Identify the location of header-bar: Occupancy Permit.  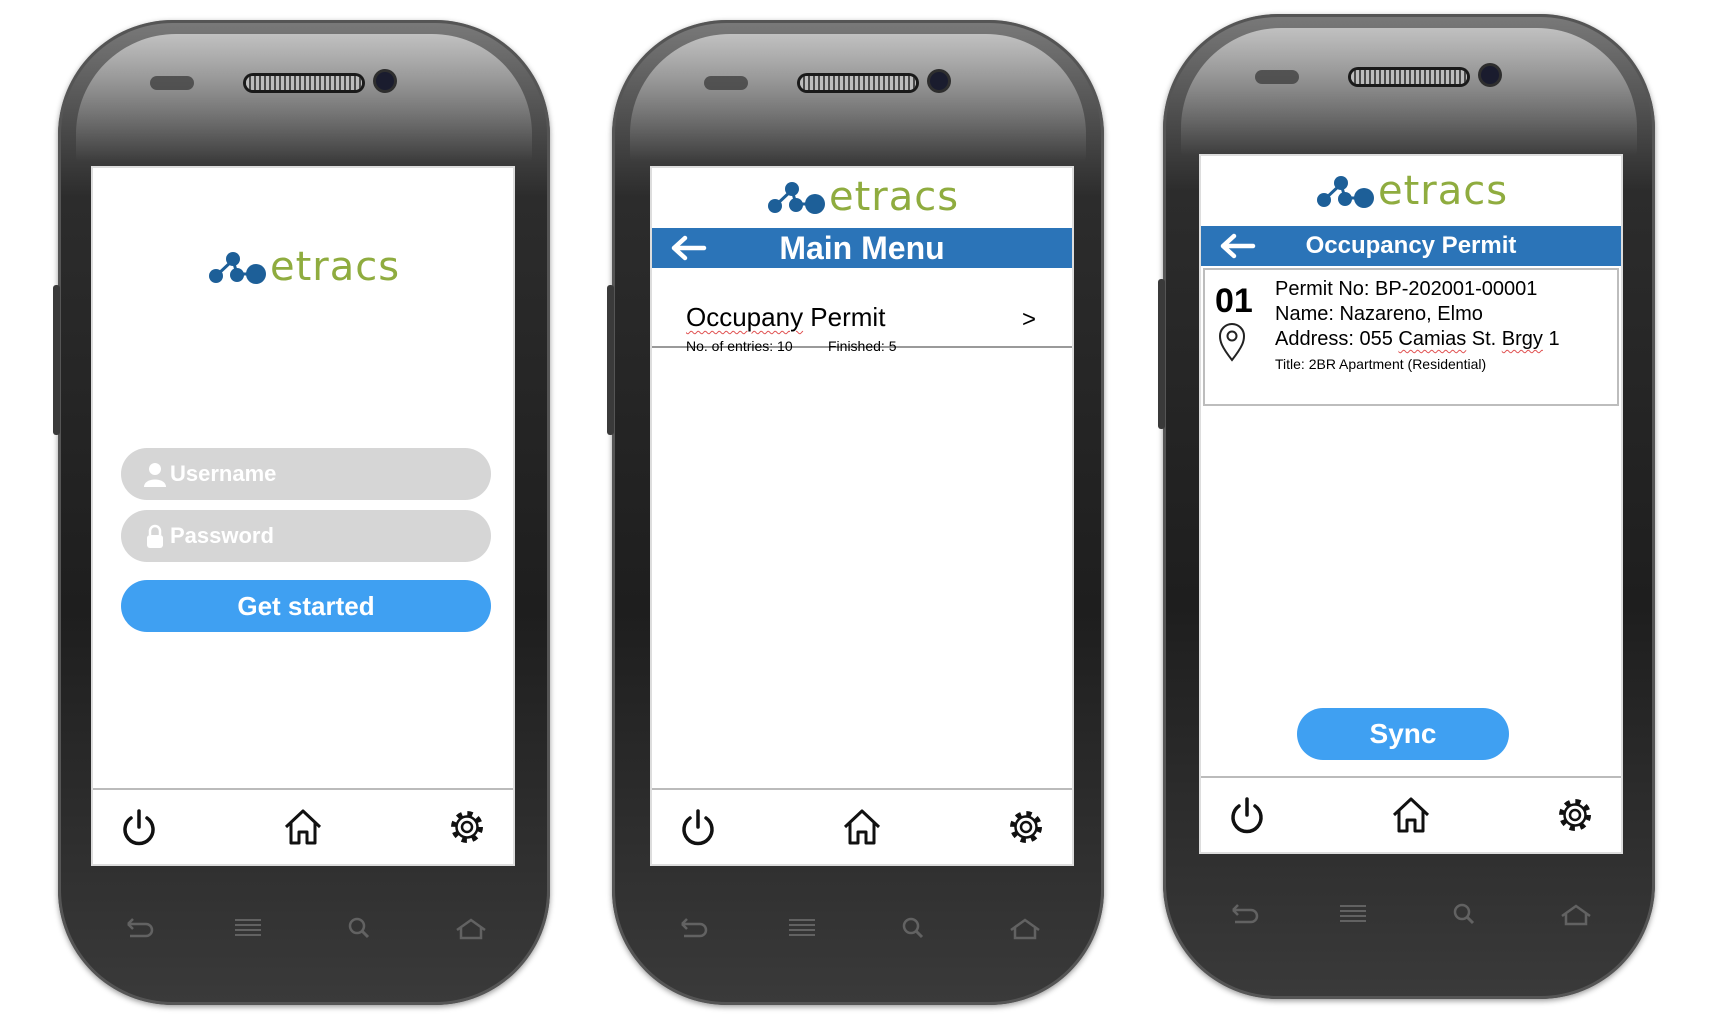
(1411, 246).